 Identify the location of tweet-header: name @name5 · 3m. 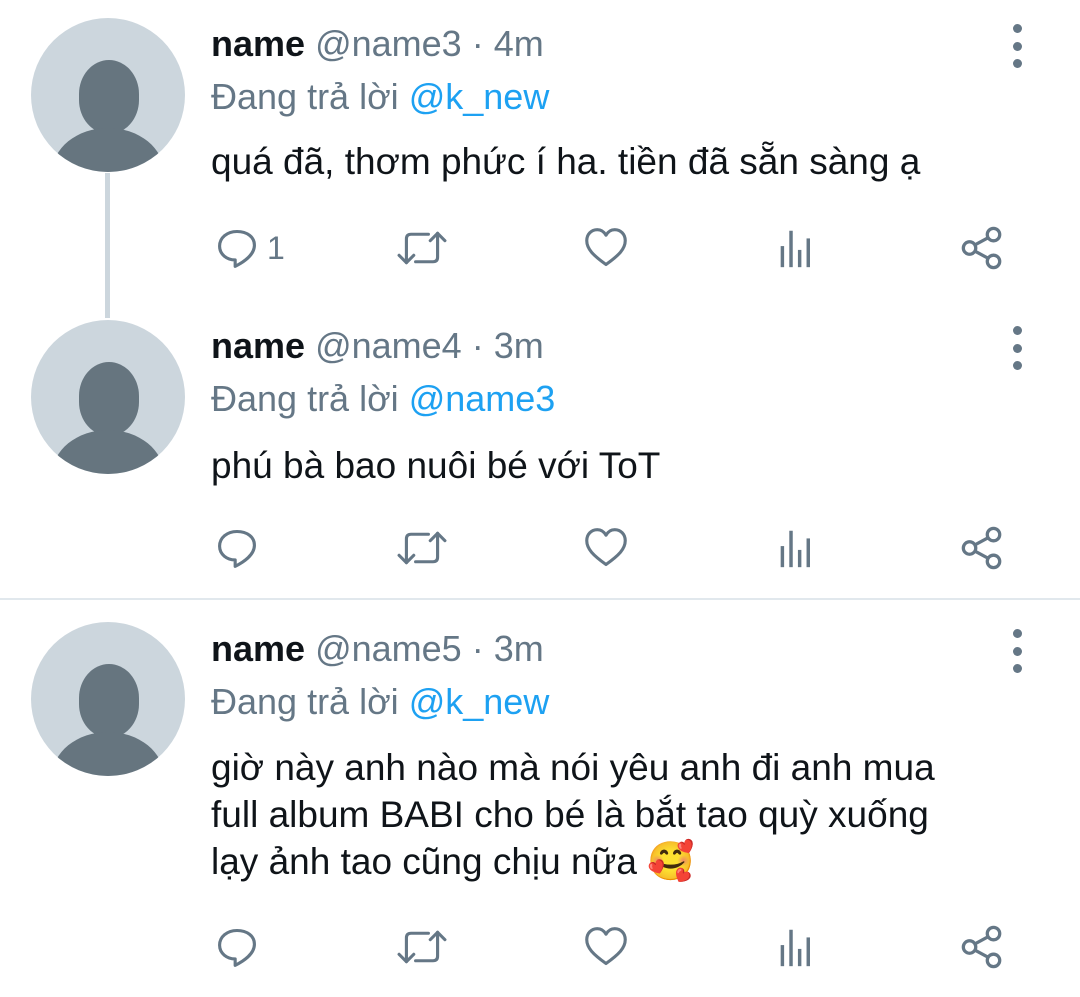
(377, 649).